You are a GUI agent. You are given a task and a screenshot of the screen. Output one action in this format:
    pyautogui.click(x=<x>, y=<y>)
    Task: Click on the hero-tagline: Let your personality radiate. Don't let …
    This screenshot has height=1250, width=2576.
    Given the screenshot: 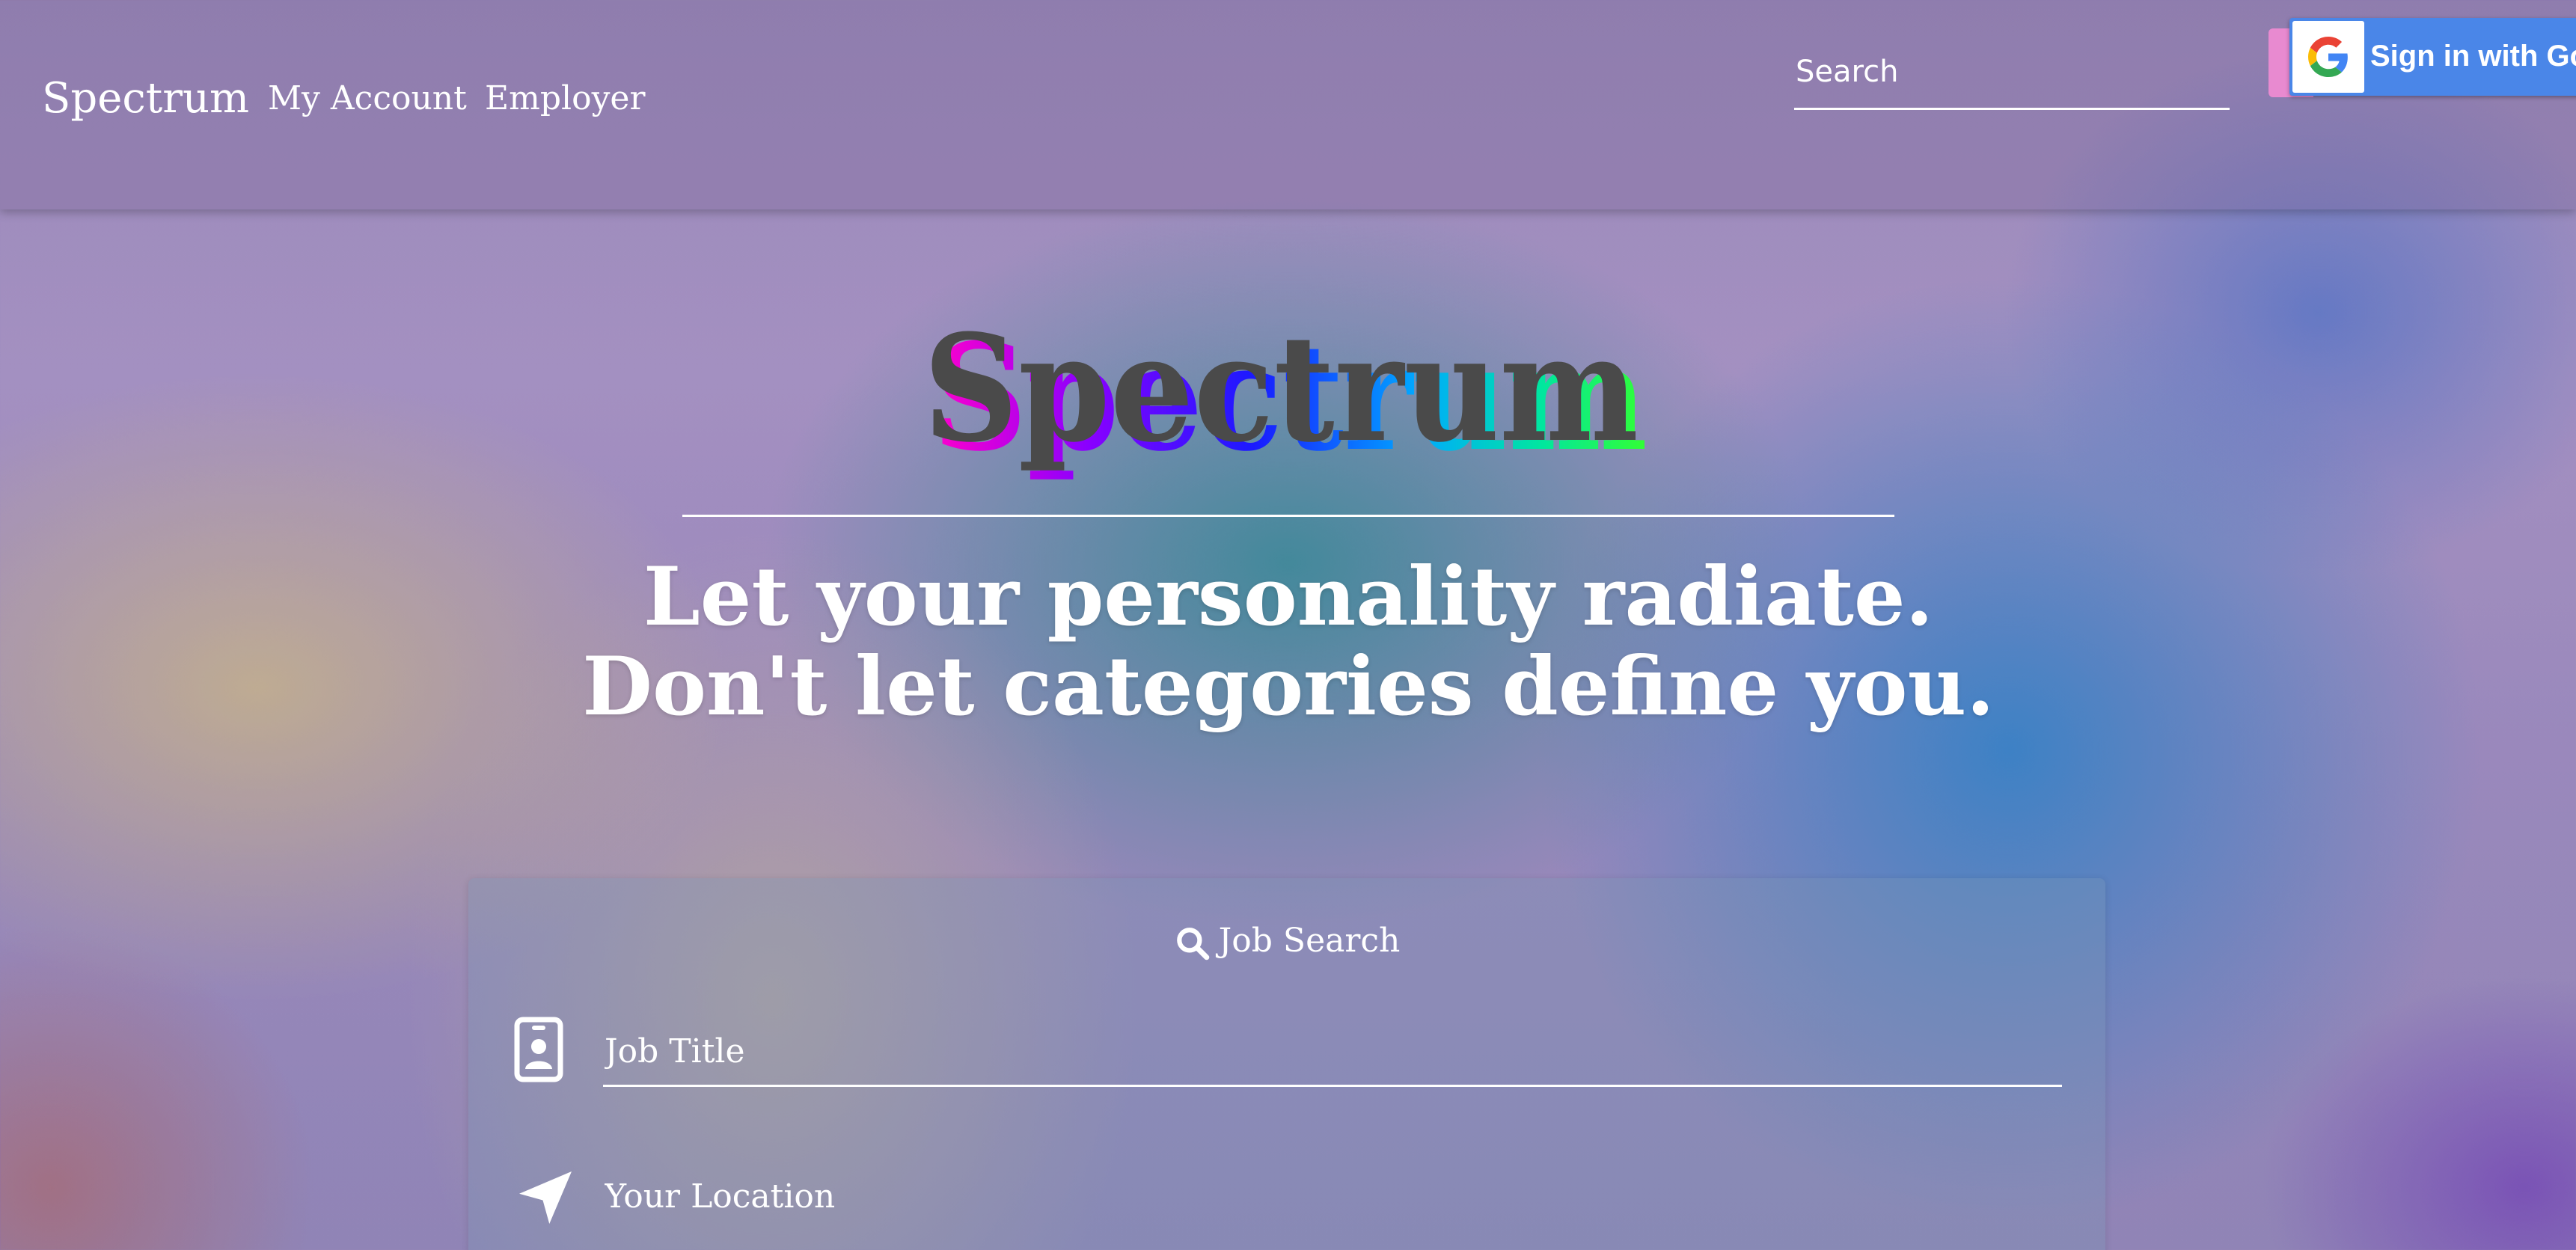 What is the action you would take?
    pyautogui.click(x=1288, y=642)
    